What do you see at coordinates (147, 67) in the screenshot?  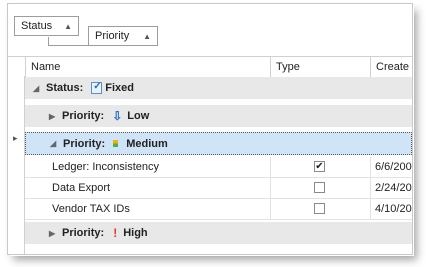 I see `column-header-name: Name` at bounding box center [147, 67].